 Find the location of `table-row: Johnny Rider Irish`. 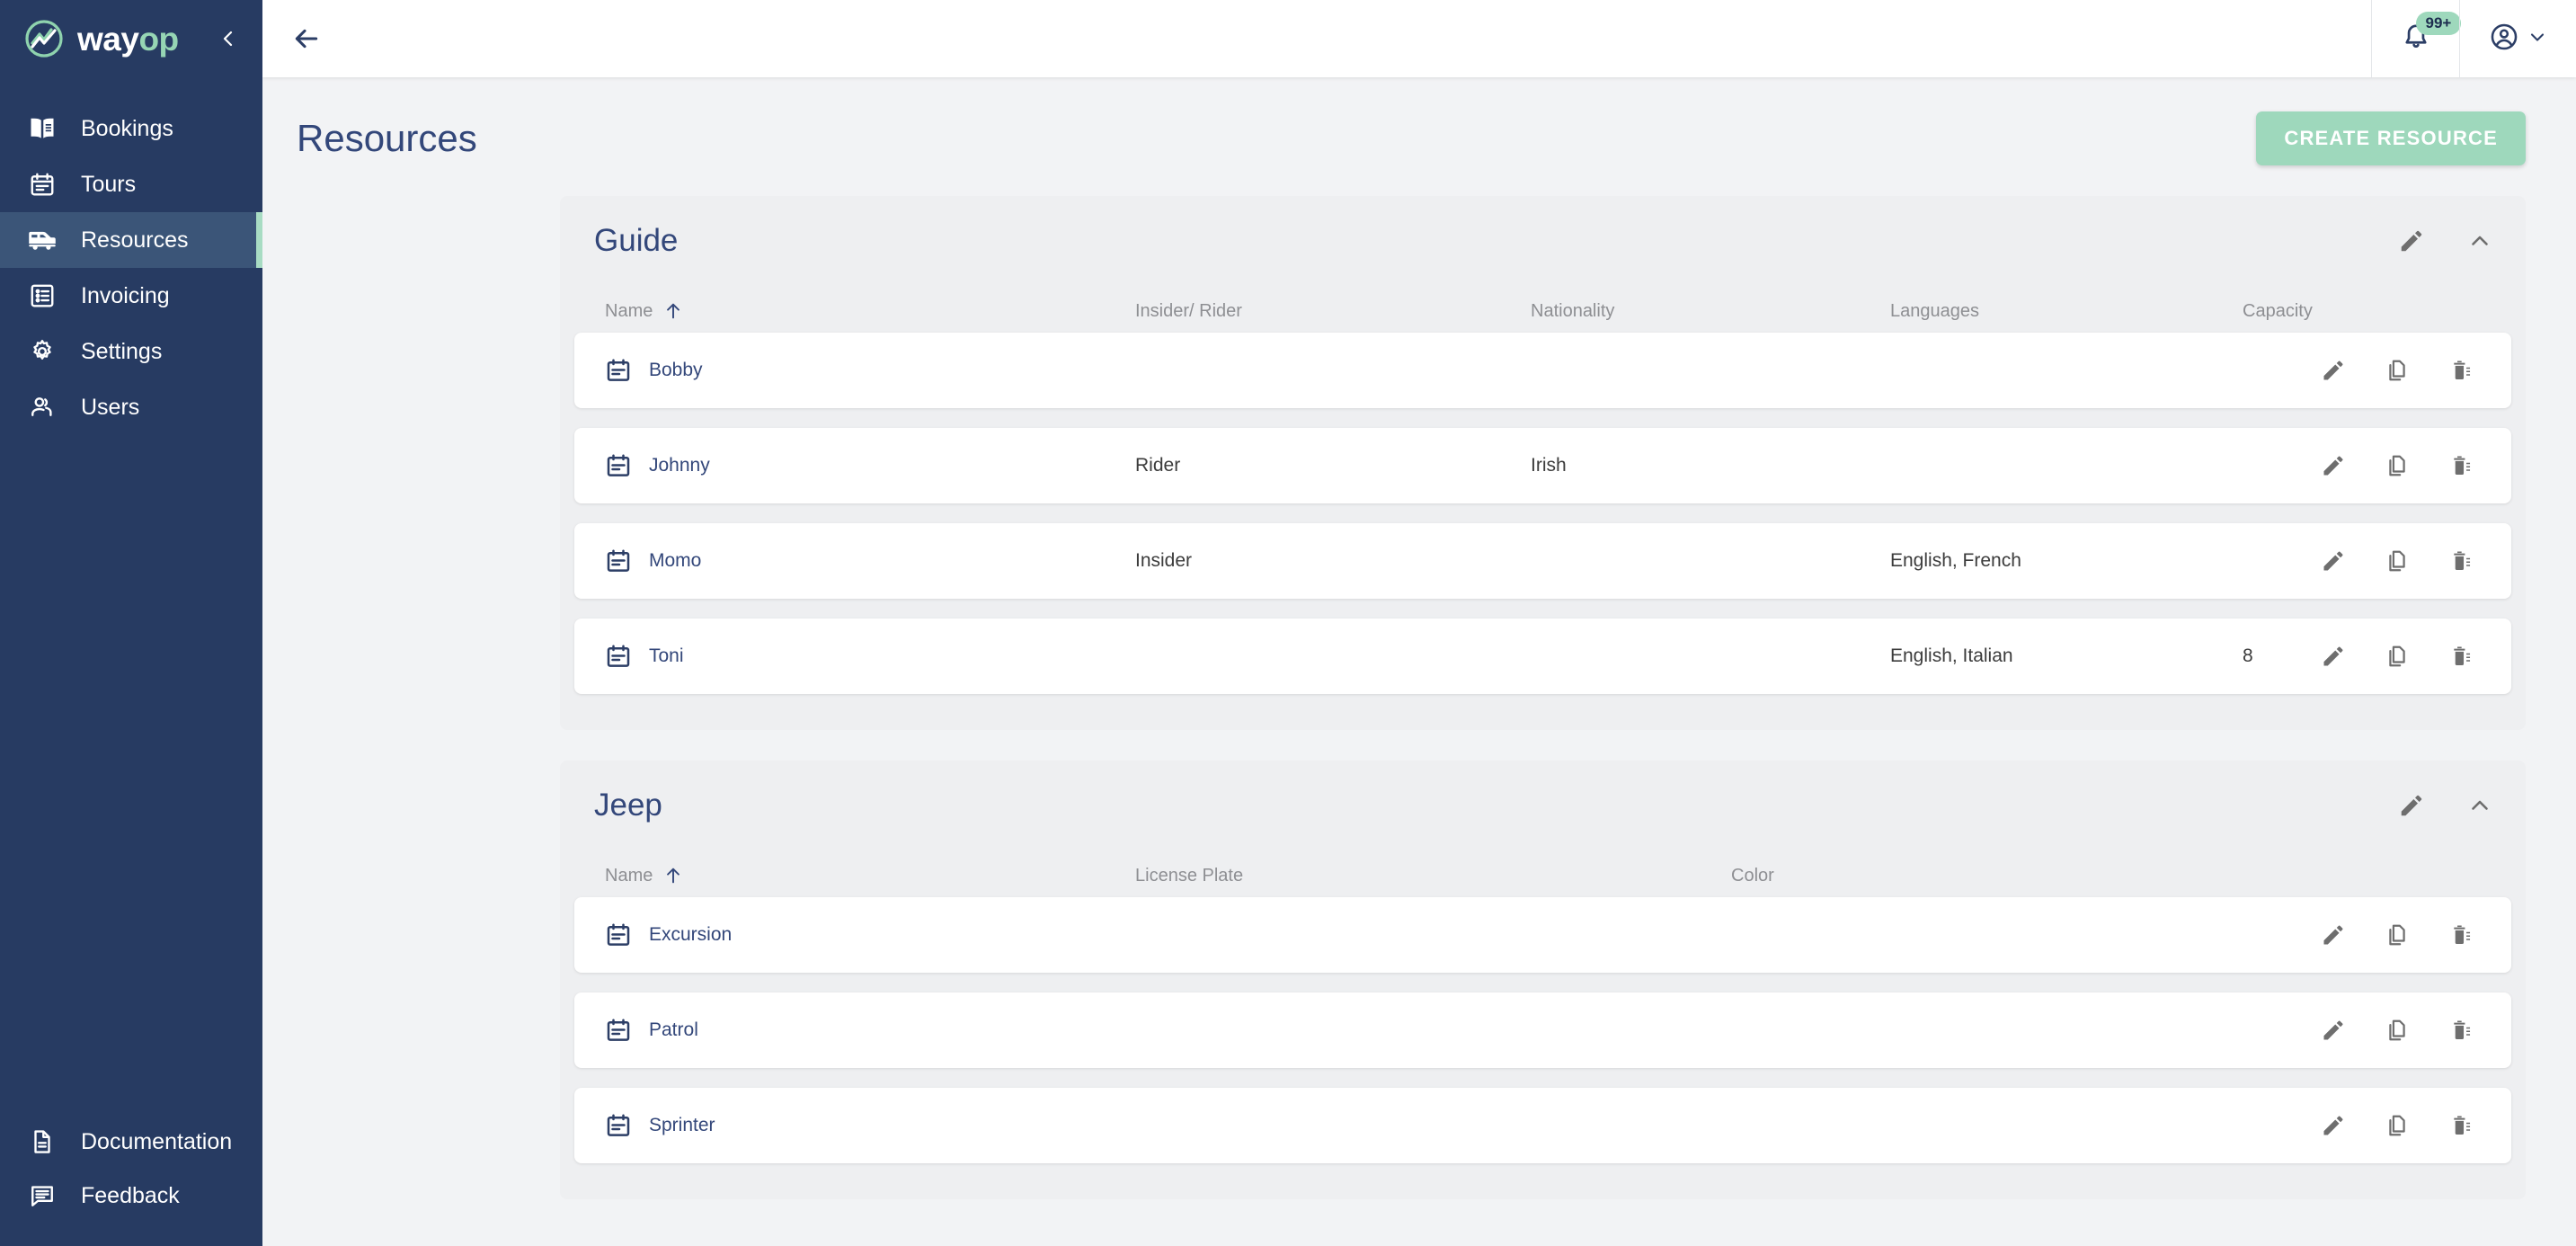

table-row: Johnny Rider Irish is located at coordinates (1542, 466).